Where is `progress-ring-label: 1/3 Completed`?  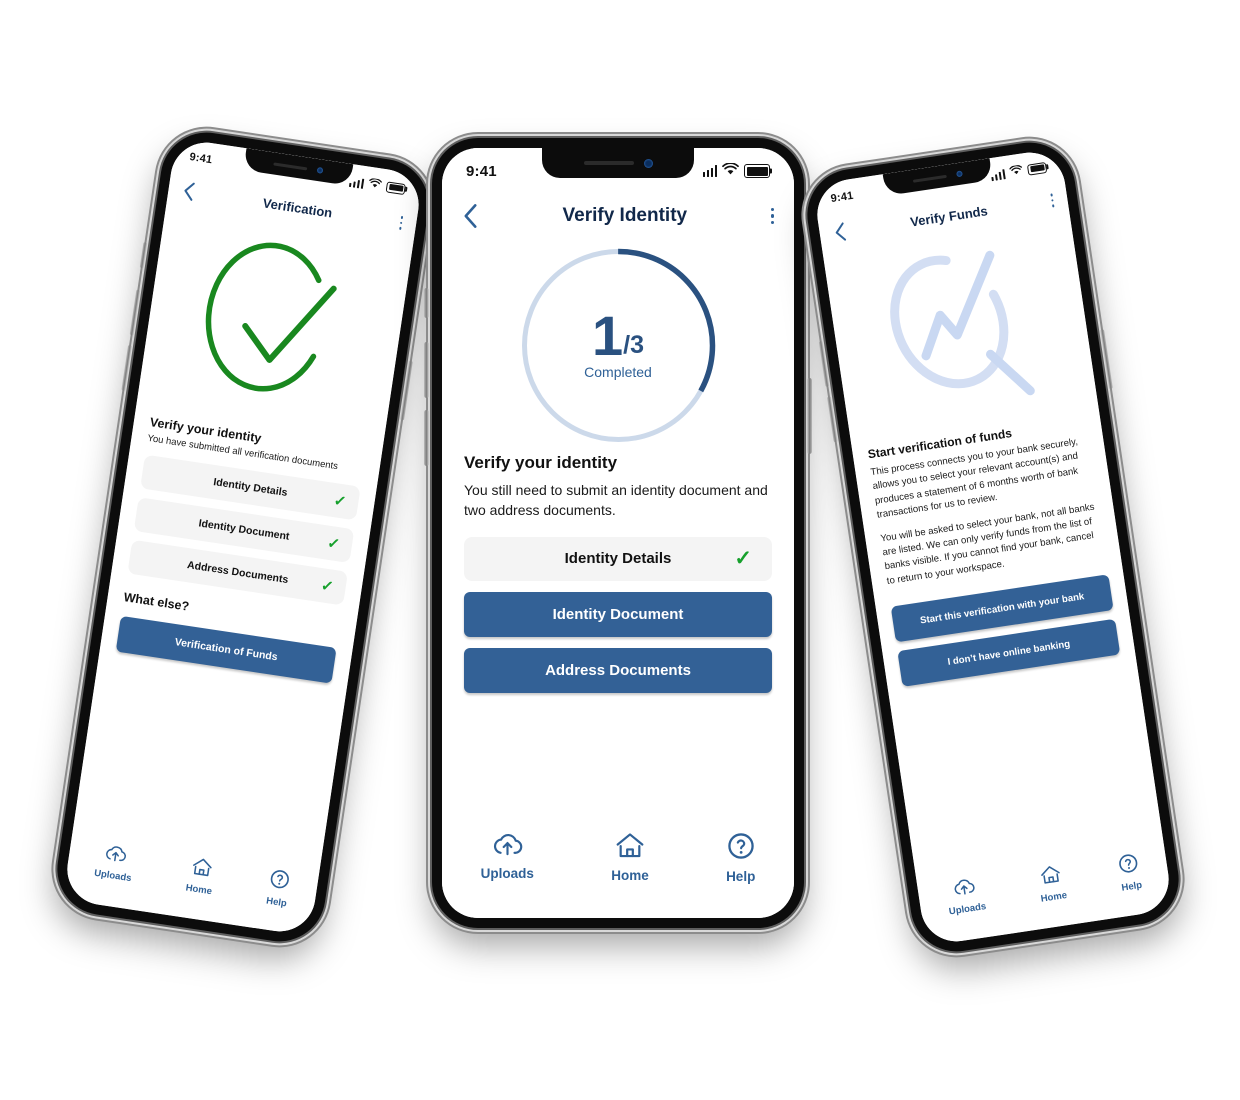 progress-ring-label: 1/3 Completed is located at coordinates (618, 342).